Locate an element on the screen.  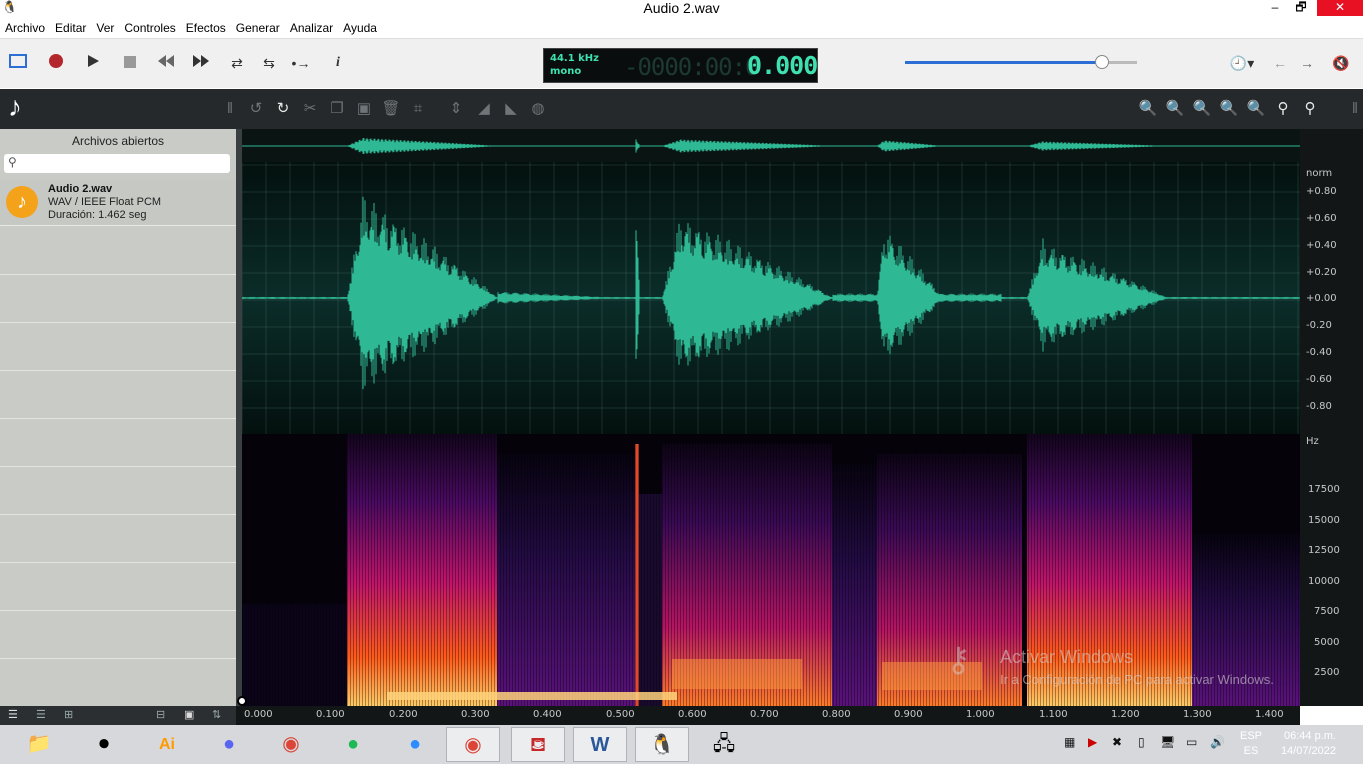
time-label: 0.600 is located at coordinates (692, 714).